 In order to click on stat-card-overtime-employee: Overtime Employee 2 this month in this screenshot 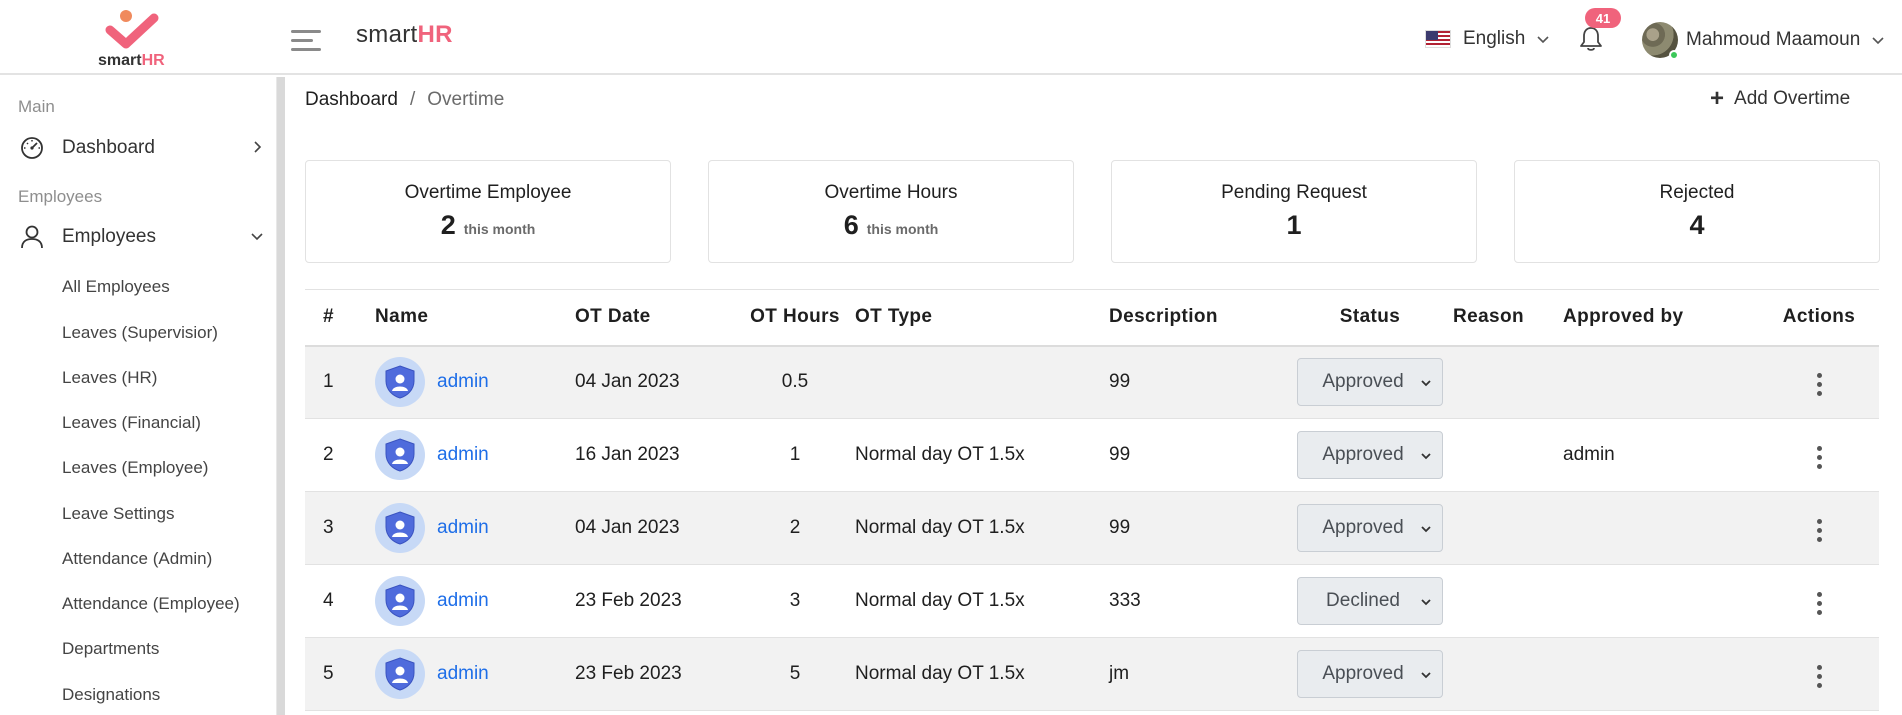, I will do `click(488, 211)`.